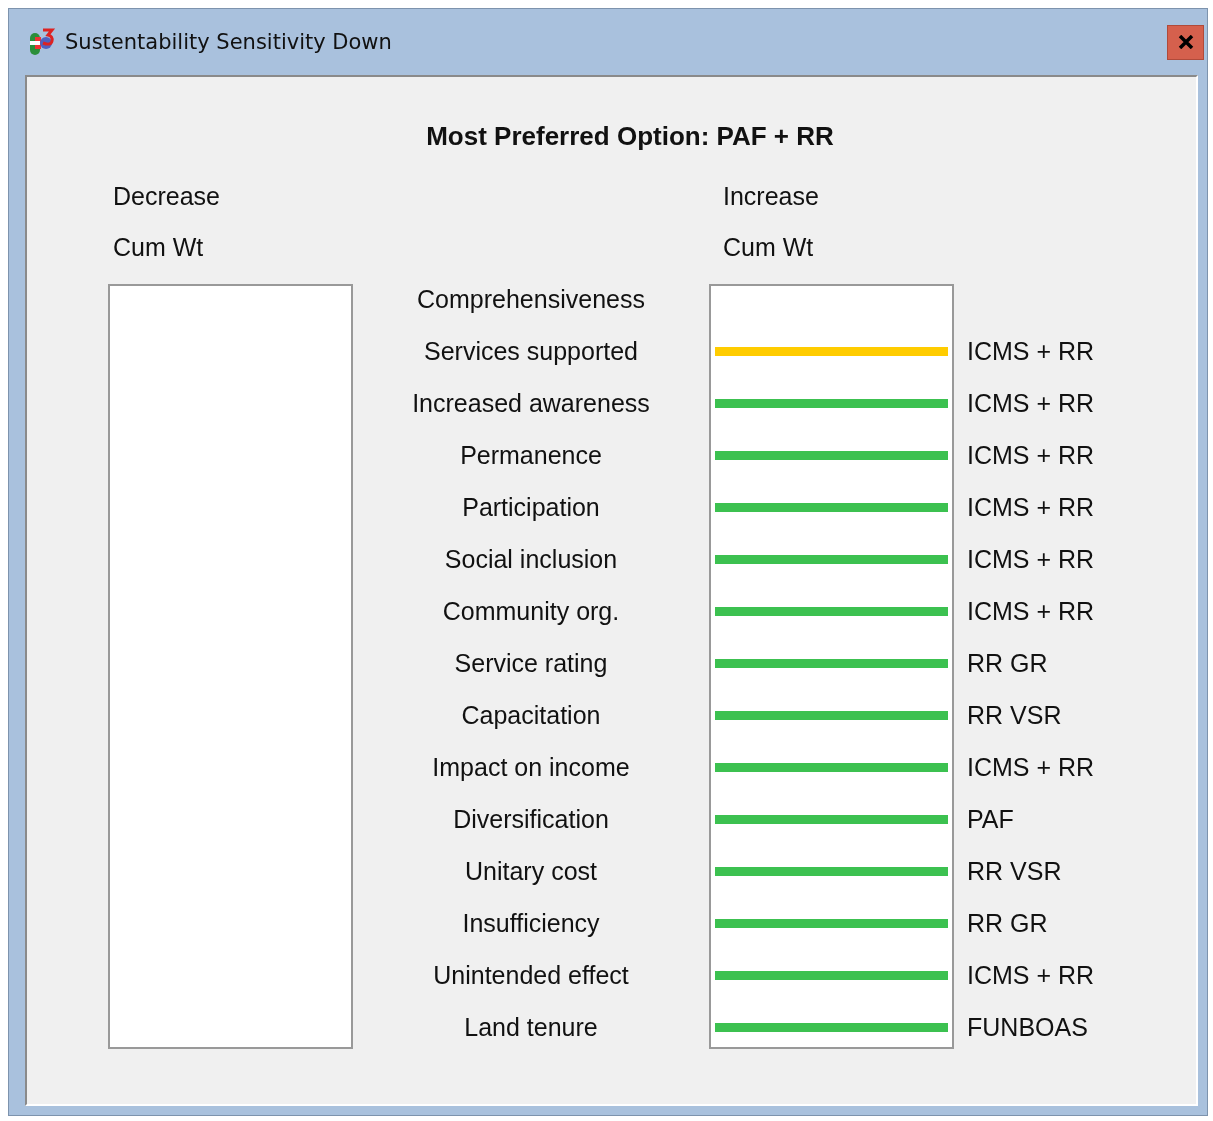 Image resolution: width=1213 pixels, height=1121 pixels. What do you see at coordinates (167, 196) in the screenshot?
I see `column-header: Decrease` at bounding box center [167, 196].